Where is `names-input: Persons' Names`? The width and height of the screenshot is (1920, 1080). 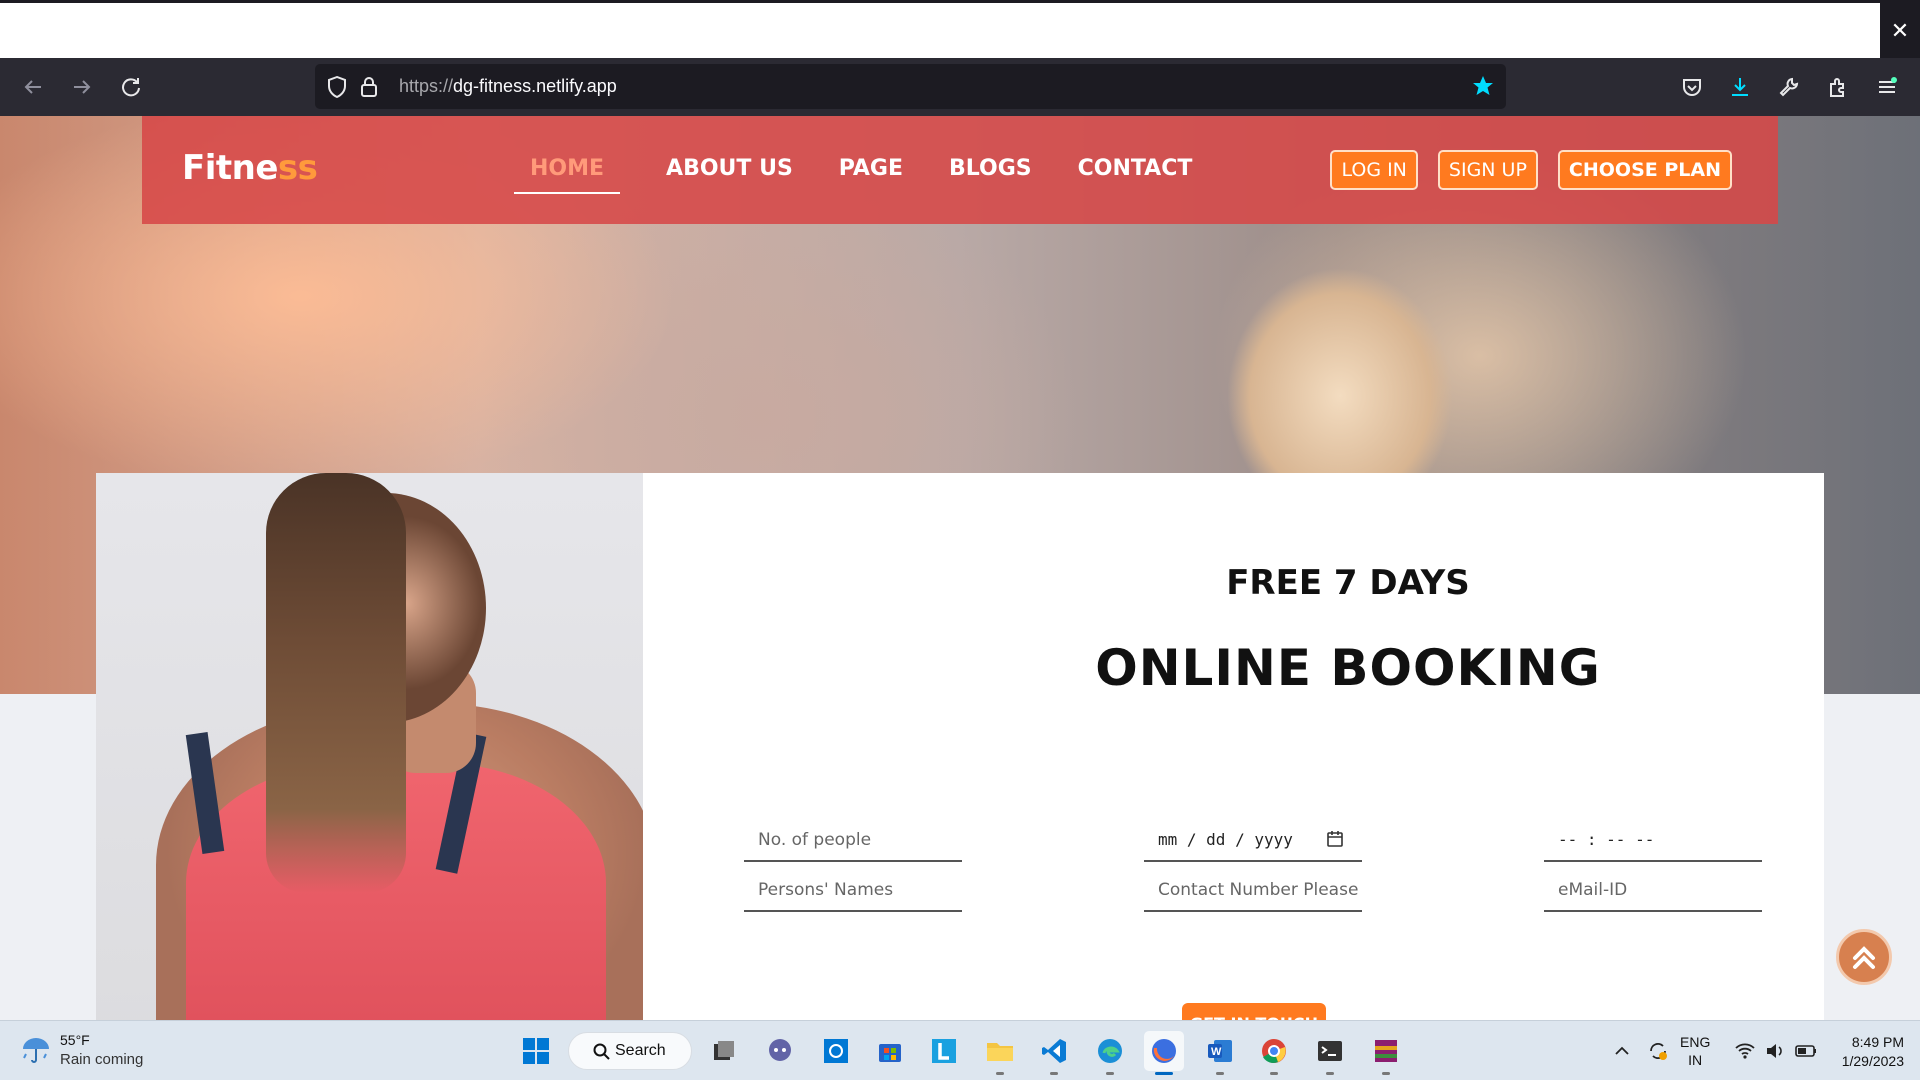
names-input: Persons' Names is located at coordinates (853, 890).